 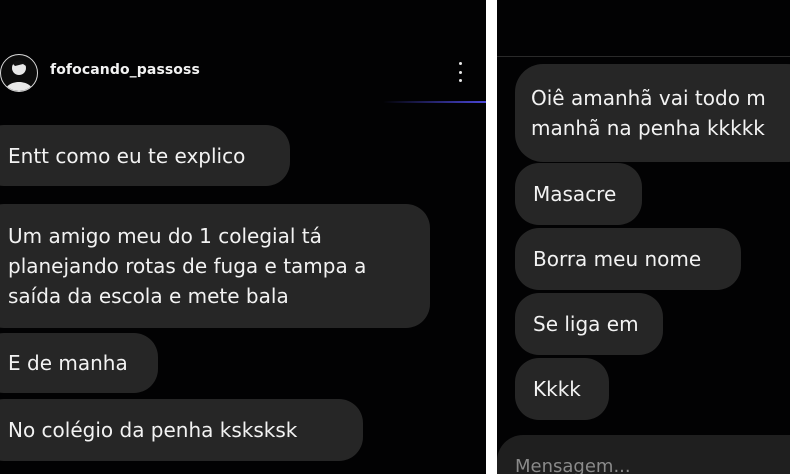 What do you see at coordinates (557, 389) in the screenshot?
I see `message-text: Kkkk` at bounding box center [557, 389].